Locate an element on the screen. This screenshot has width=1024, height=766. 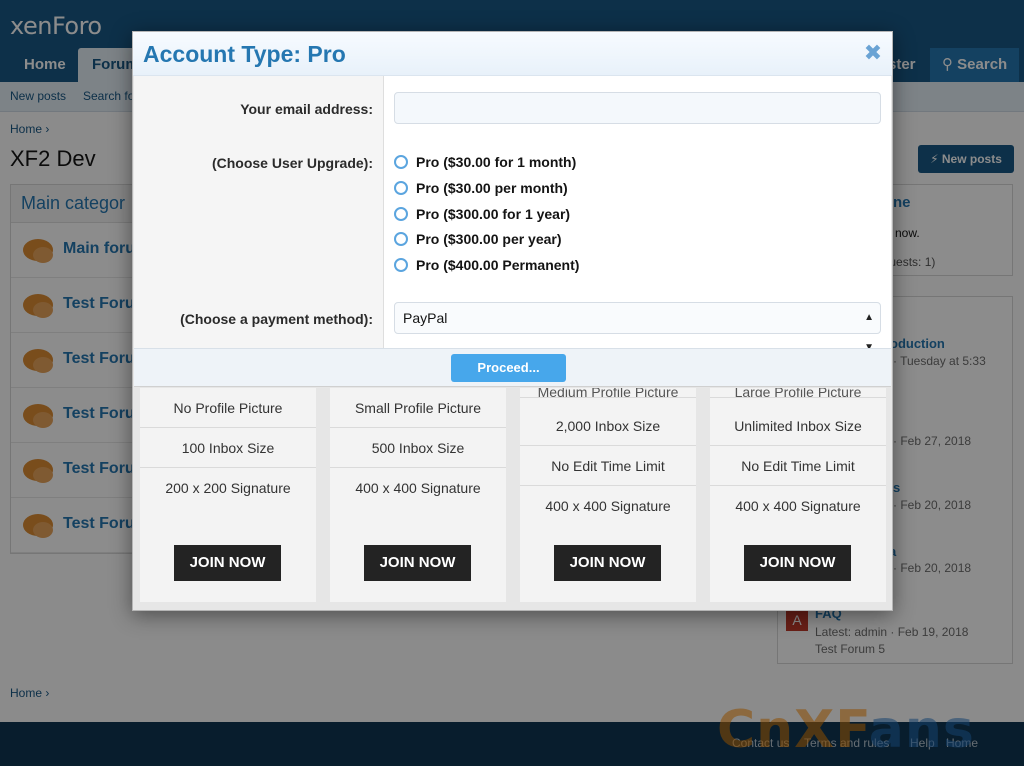
payment-method-value: PayPal is located at coordinates (425, 318).